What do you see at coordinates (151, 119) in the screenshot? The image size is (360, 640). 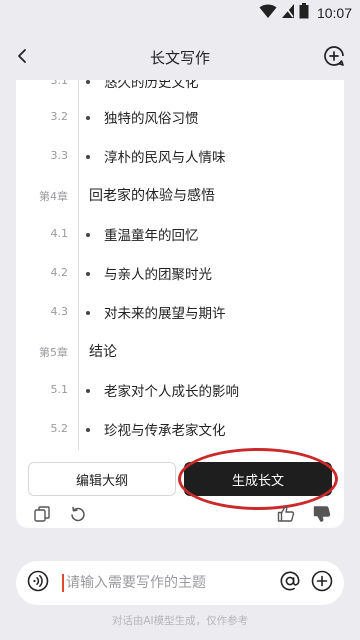 I see `outline-text: 独特的风俗习惯` at bounding box center [151, 119].